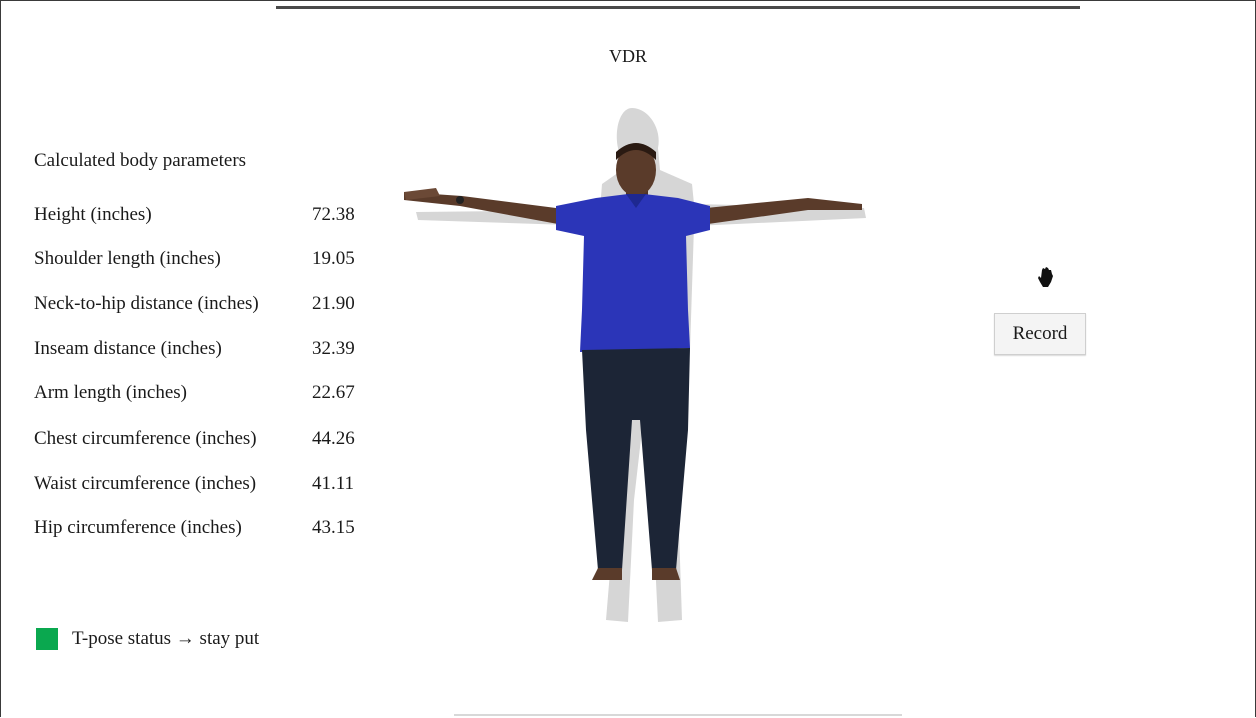 The height and width of the screenshot is (718, 1256). What do you see at coordinates (93, 214) in the screenshot?
I see `param-label: Height (inches)` at bounding box center [93, 214].